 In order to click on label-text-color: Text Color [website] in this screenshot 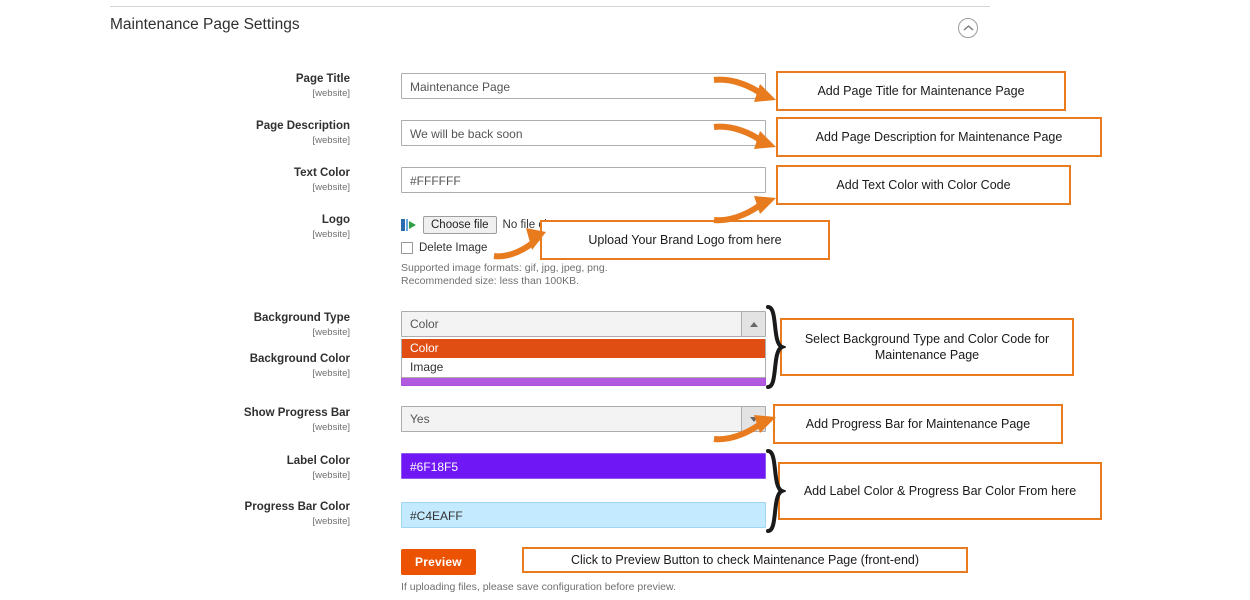, I will do `click(321, 180)`.